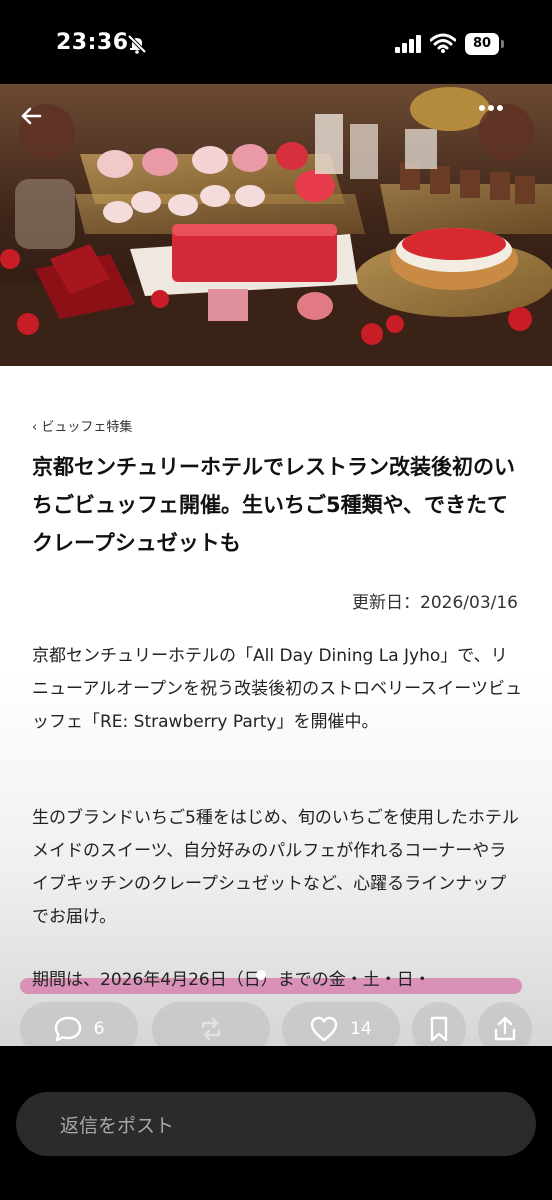 The image size is (552, 1200). What do you see at coordinates (506, 132) in the screenshot?
I see `more-options-button` at bounding box center [506, 132].